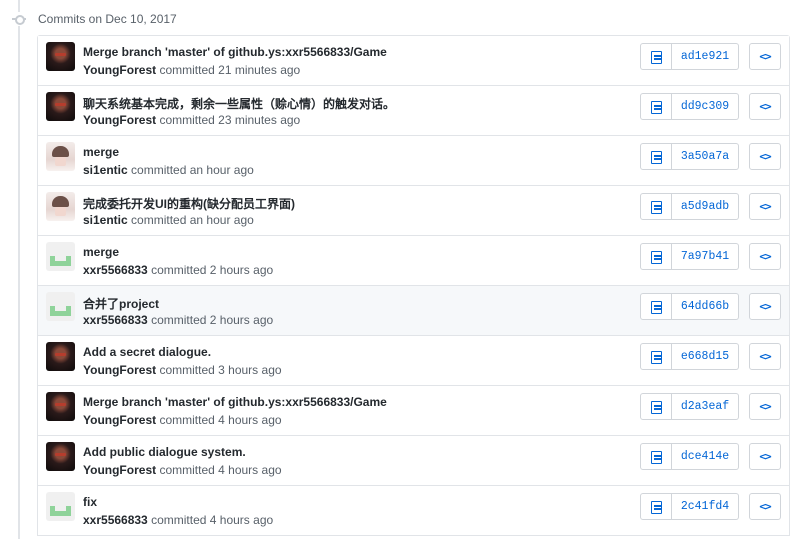 This screenshot has height=539, width=805. I want to click on commit-sha-button: e668d15, so click(705, 356).